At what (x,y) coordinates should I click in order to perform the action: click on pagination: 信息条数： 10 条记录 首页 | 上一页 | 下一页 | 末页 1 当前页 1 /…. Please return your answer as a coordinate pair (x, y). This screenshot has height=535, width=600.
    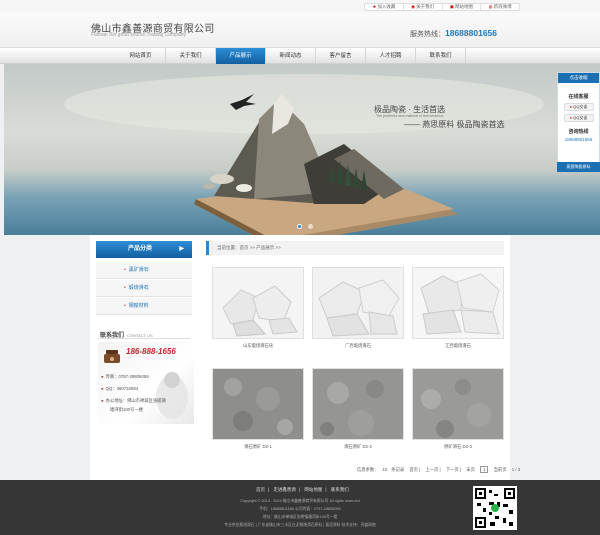
    Looking at the image, I should click on (439, 469).